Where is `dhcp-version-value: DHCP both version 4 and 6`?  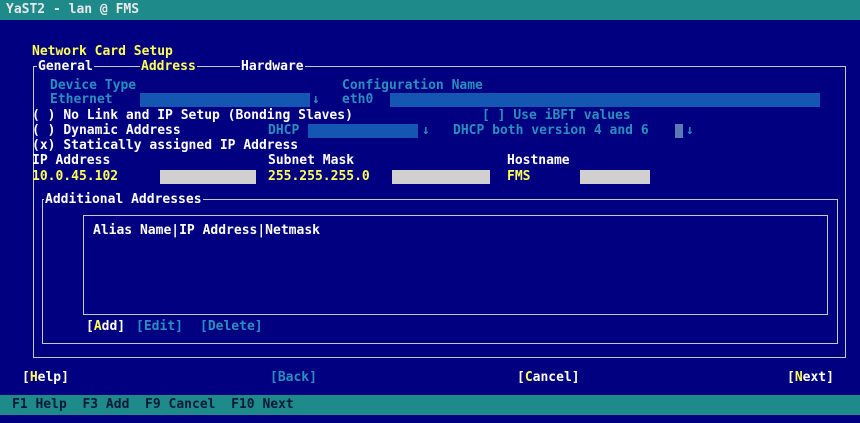 dhcp-version-value: DHCP both version 4 and 6 is located at coordinates (551, 131).